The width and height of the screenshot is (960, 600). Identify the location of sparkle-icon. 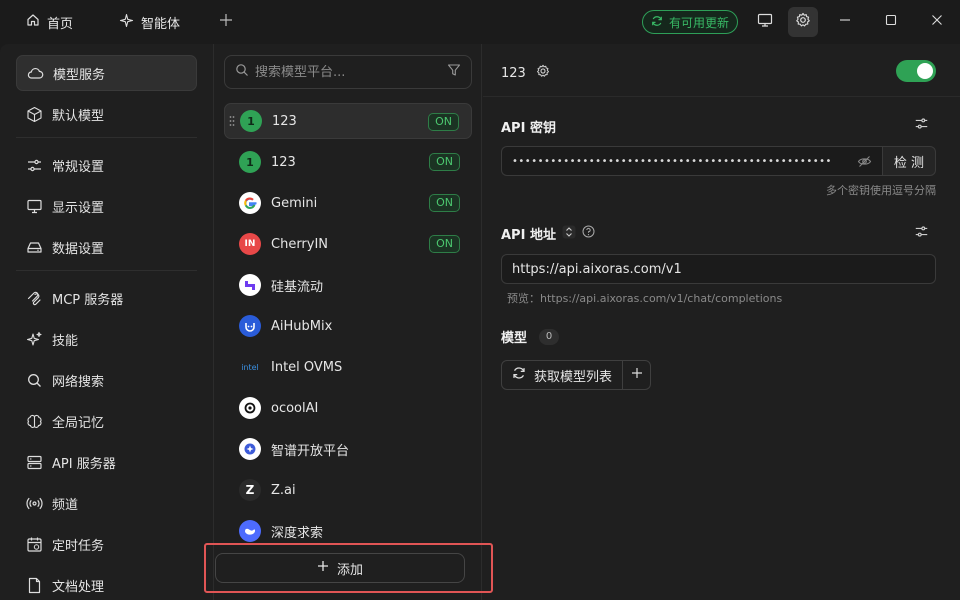
(126, 22).